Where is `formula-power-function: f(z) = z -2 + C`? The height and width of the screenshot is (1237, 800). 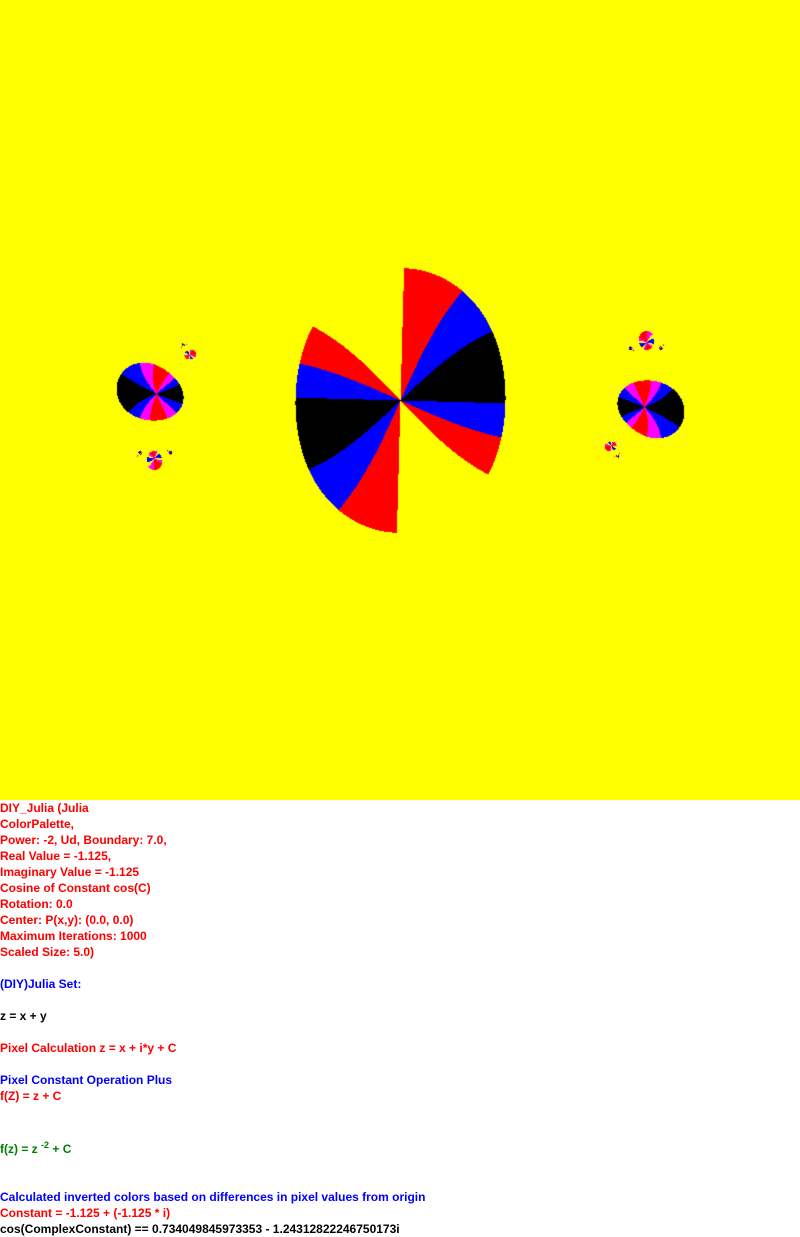 formula-power-function: f(z) = z -2 + C is located at coordinates (35, 1149).